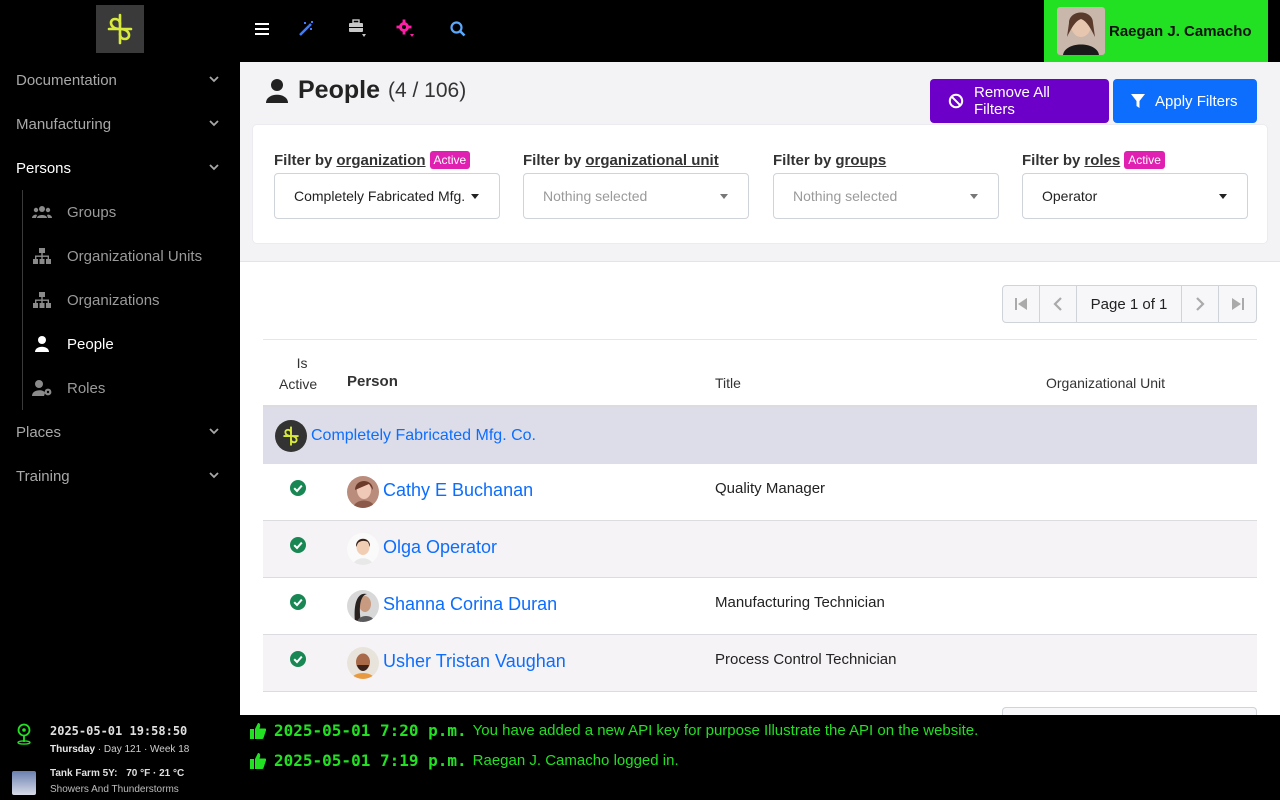 The height and width of the screenshot is (800, 1280). I want to click on page-title: People (4 / 106), so click(366, 90).